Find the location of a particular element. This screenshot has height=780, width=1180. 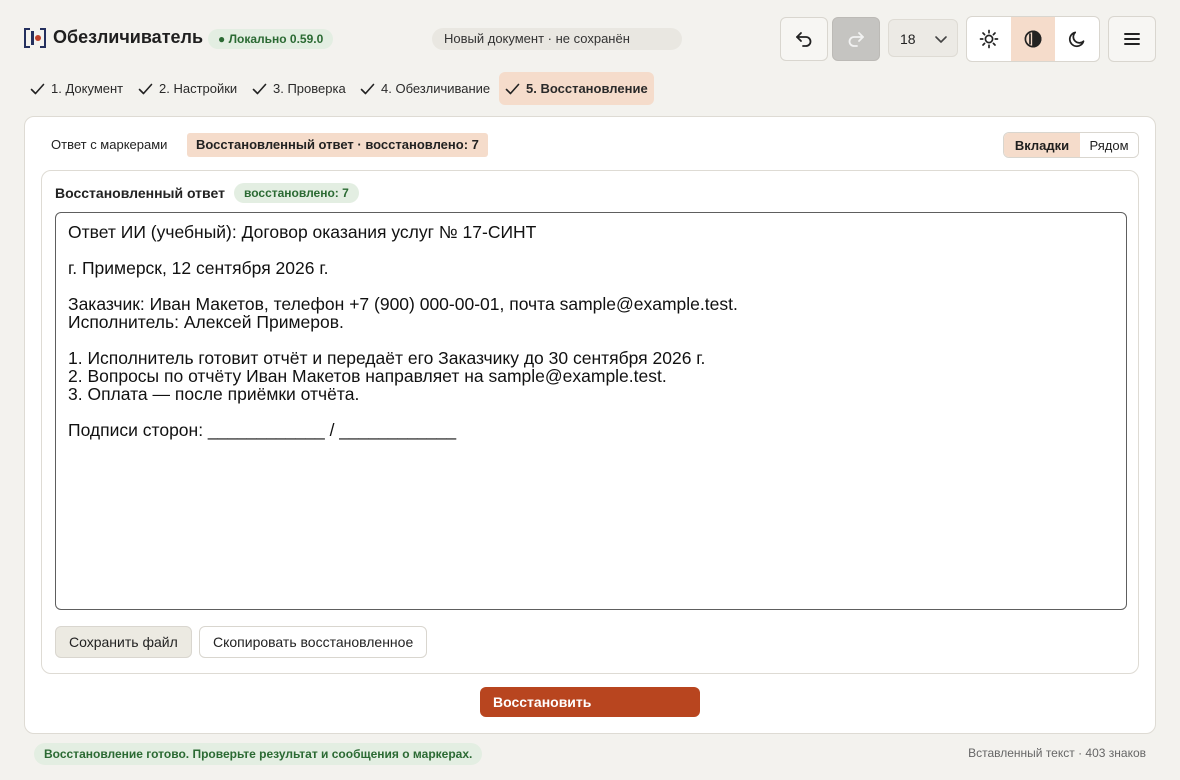

chevron-down-icon is located at coordinates (941, 39).